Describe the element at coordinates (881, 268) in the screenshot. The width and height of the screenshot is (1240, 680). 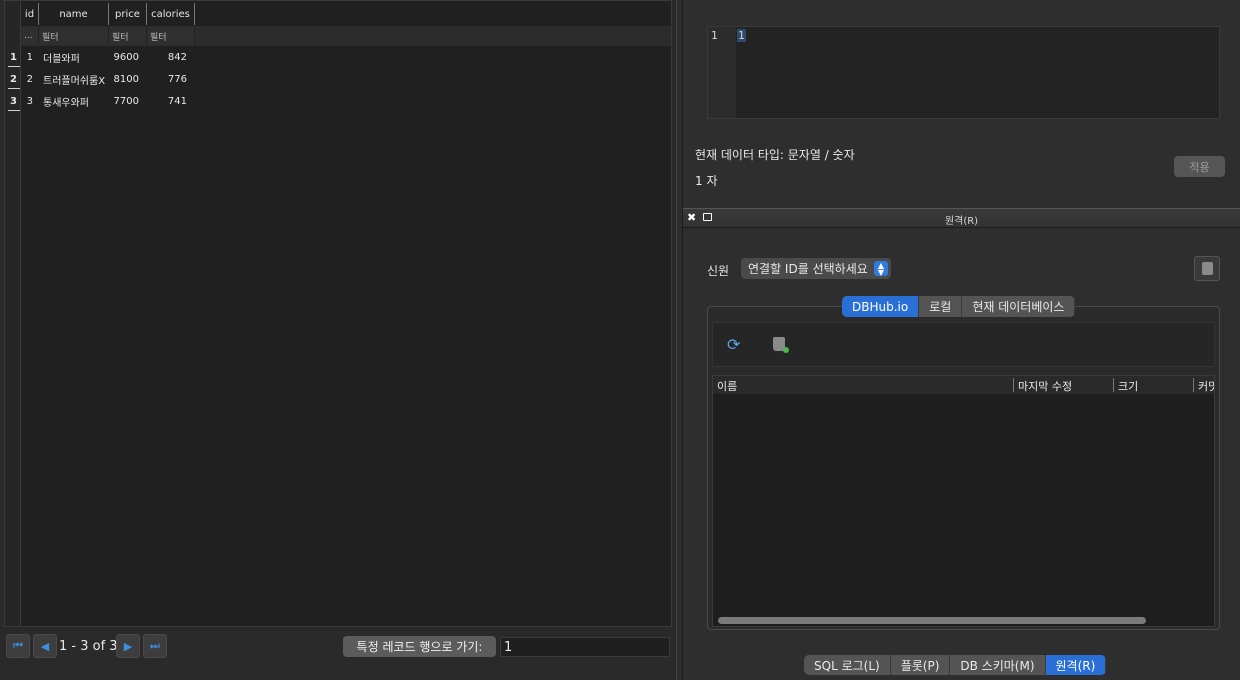
I see `chevron-updown-icon: ▲ ▼` at that location.